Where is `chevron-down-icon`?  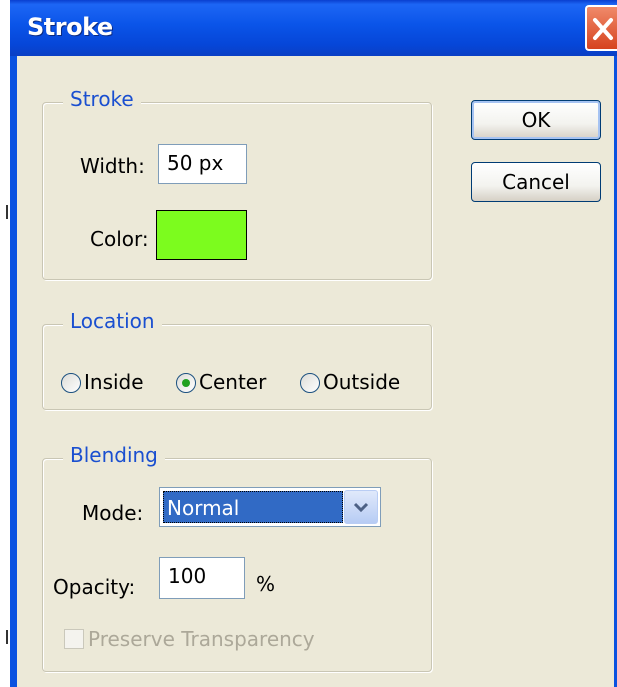
chevron-down-icon is located at coordinates (361, 507).